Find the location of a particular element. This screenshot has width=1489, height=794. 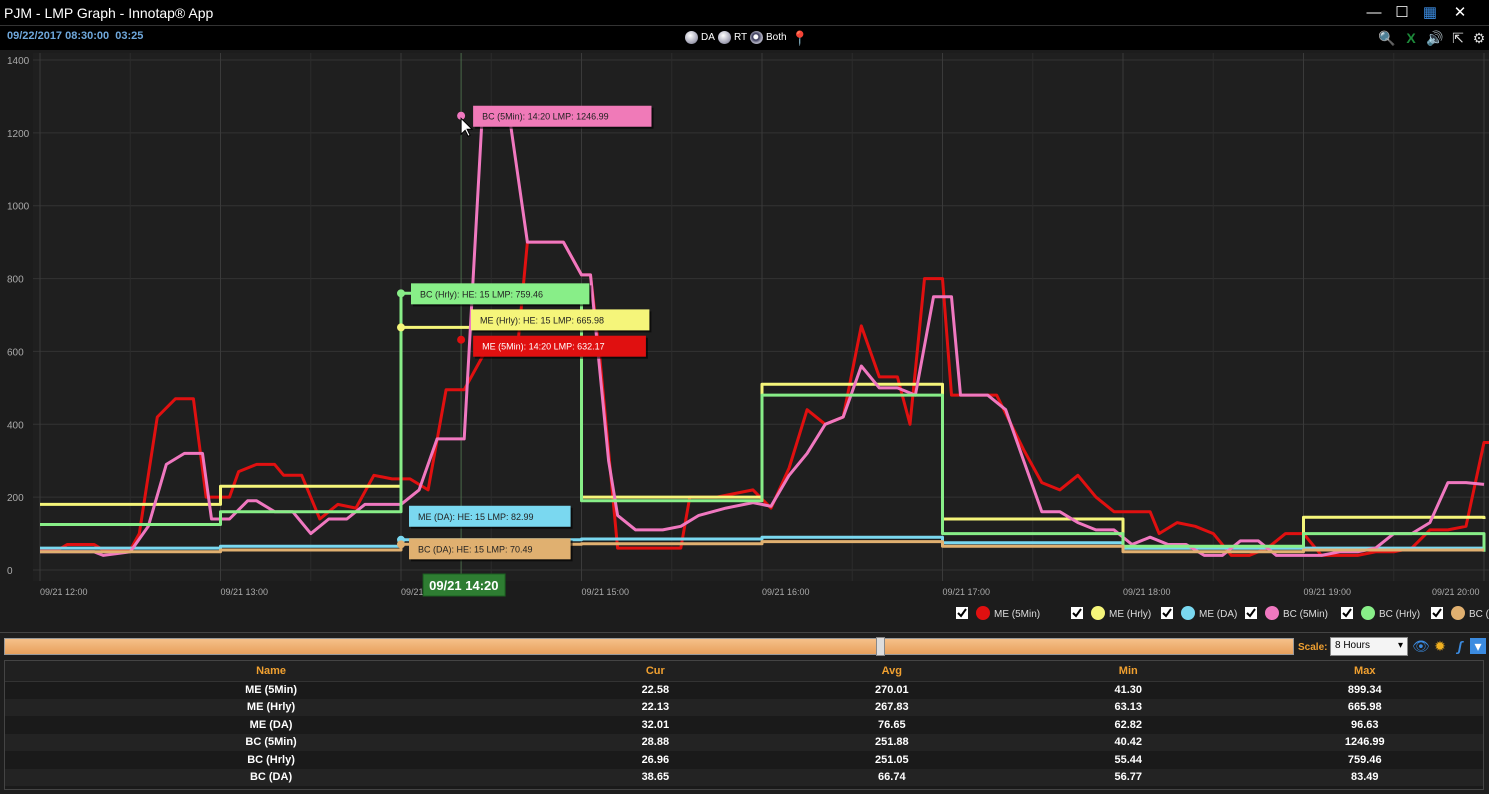

table-cell: 270.01 is located at coordinates (891, 690).